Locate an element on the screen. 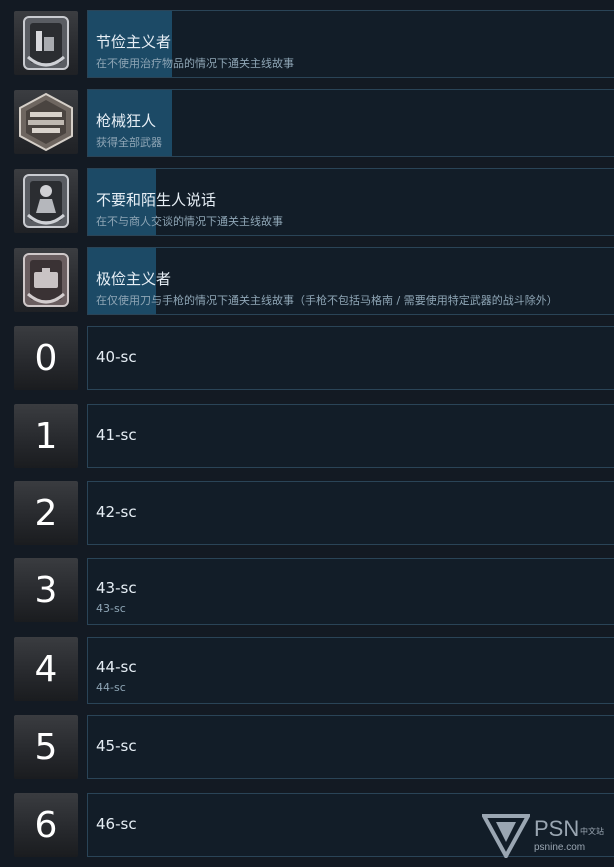  briefcase-laurel-badge-icon is located at coordinates (46, 280).